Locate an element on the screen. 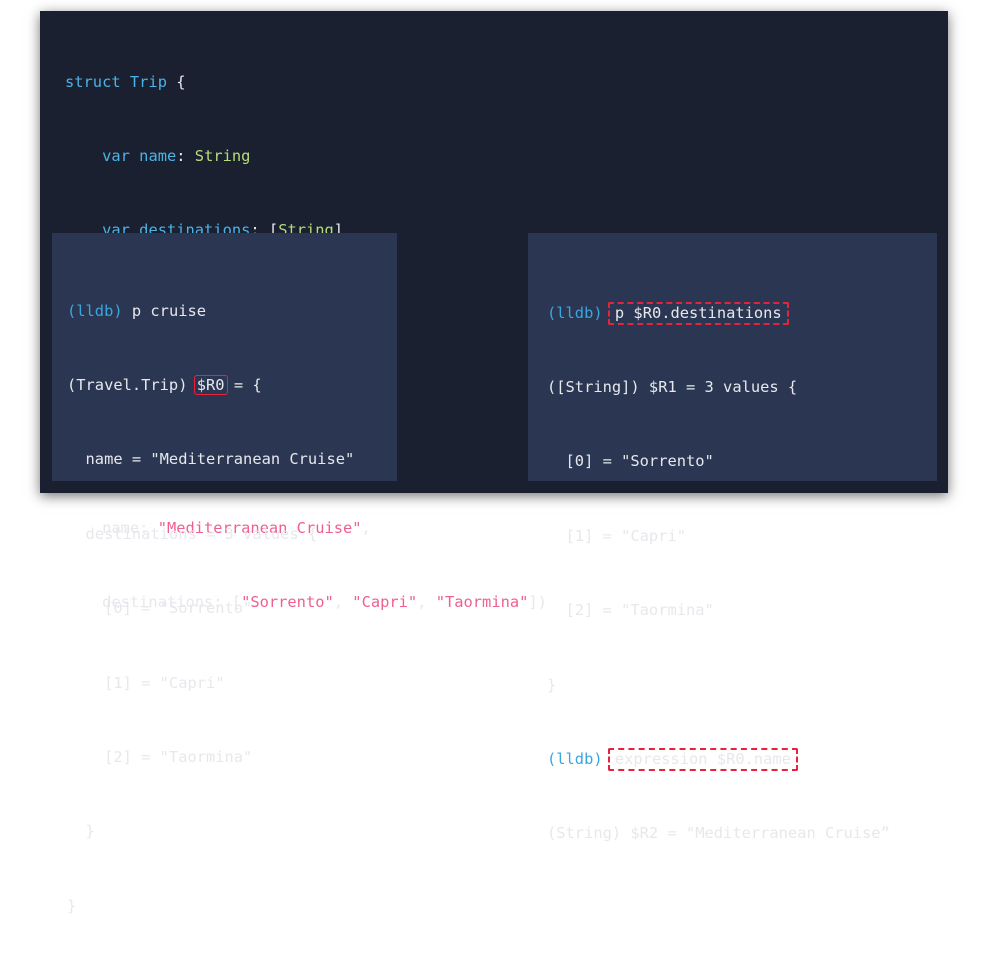 This screenshot has height=968, width=1000. console-line: (Travel.Trip) $R0 = { is located at coordinates (210, 385).